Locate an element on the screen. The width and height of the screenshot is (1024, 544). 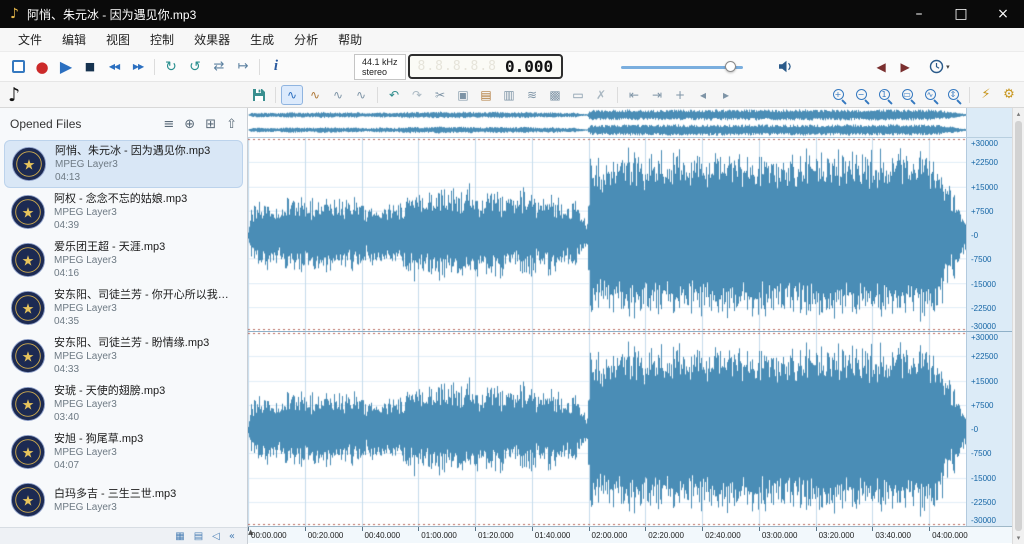
seek-back-button: ◀ is located at coordinates (881, 67).